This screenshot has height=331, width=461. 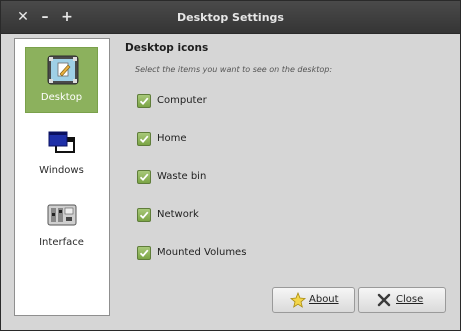 What do you see at coordinates (167, 48) in the screenshot?
I see `section-title: Desktop icons` at bounding box center [167, 48].